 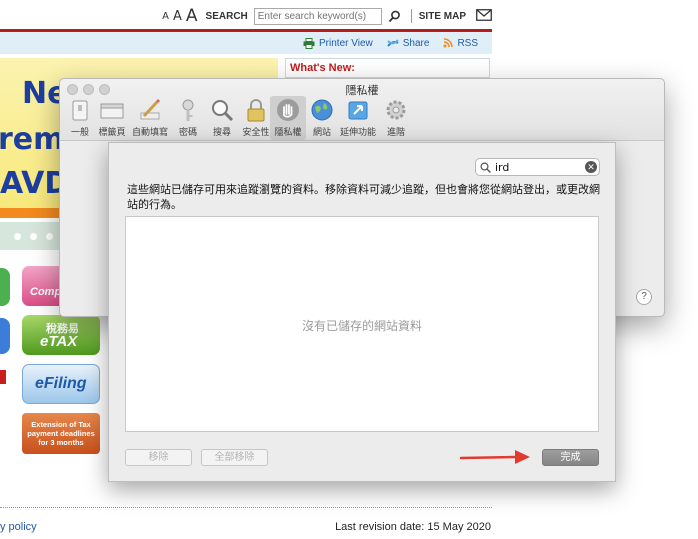 I want to click on search-query: ird, so click(x=502, y=167).